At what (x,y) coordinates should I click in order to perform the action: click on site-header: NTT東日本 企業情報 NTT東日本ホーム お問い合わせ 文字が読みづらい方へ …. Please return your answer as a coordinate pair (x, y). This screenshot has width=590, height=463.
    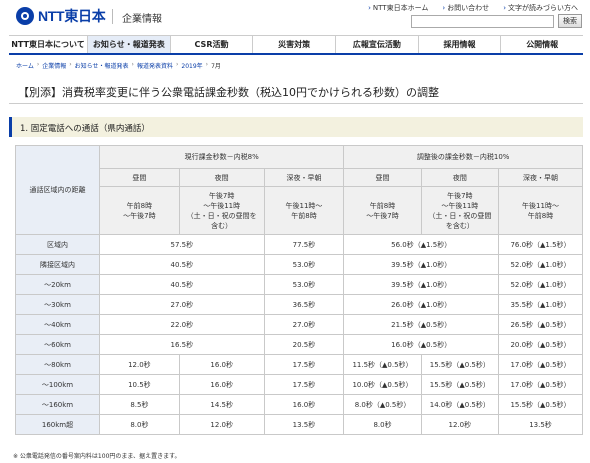
    Looking at the image, I should click on (295, 16).